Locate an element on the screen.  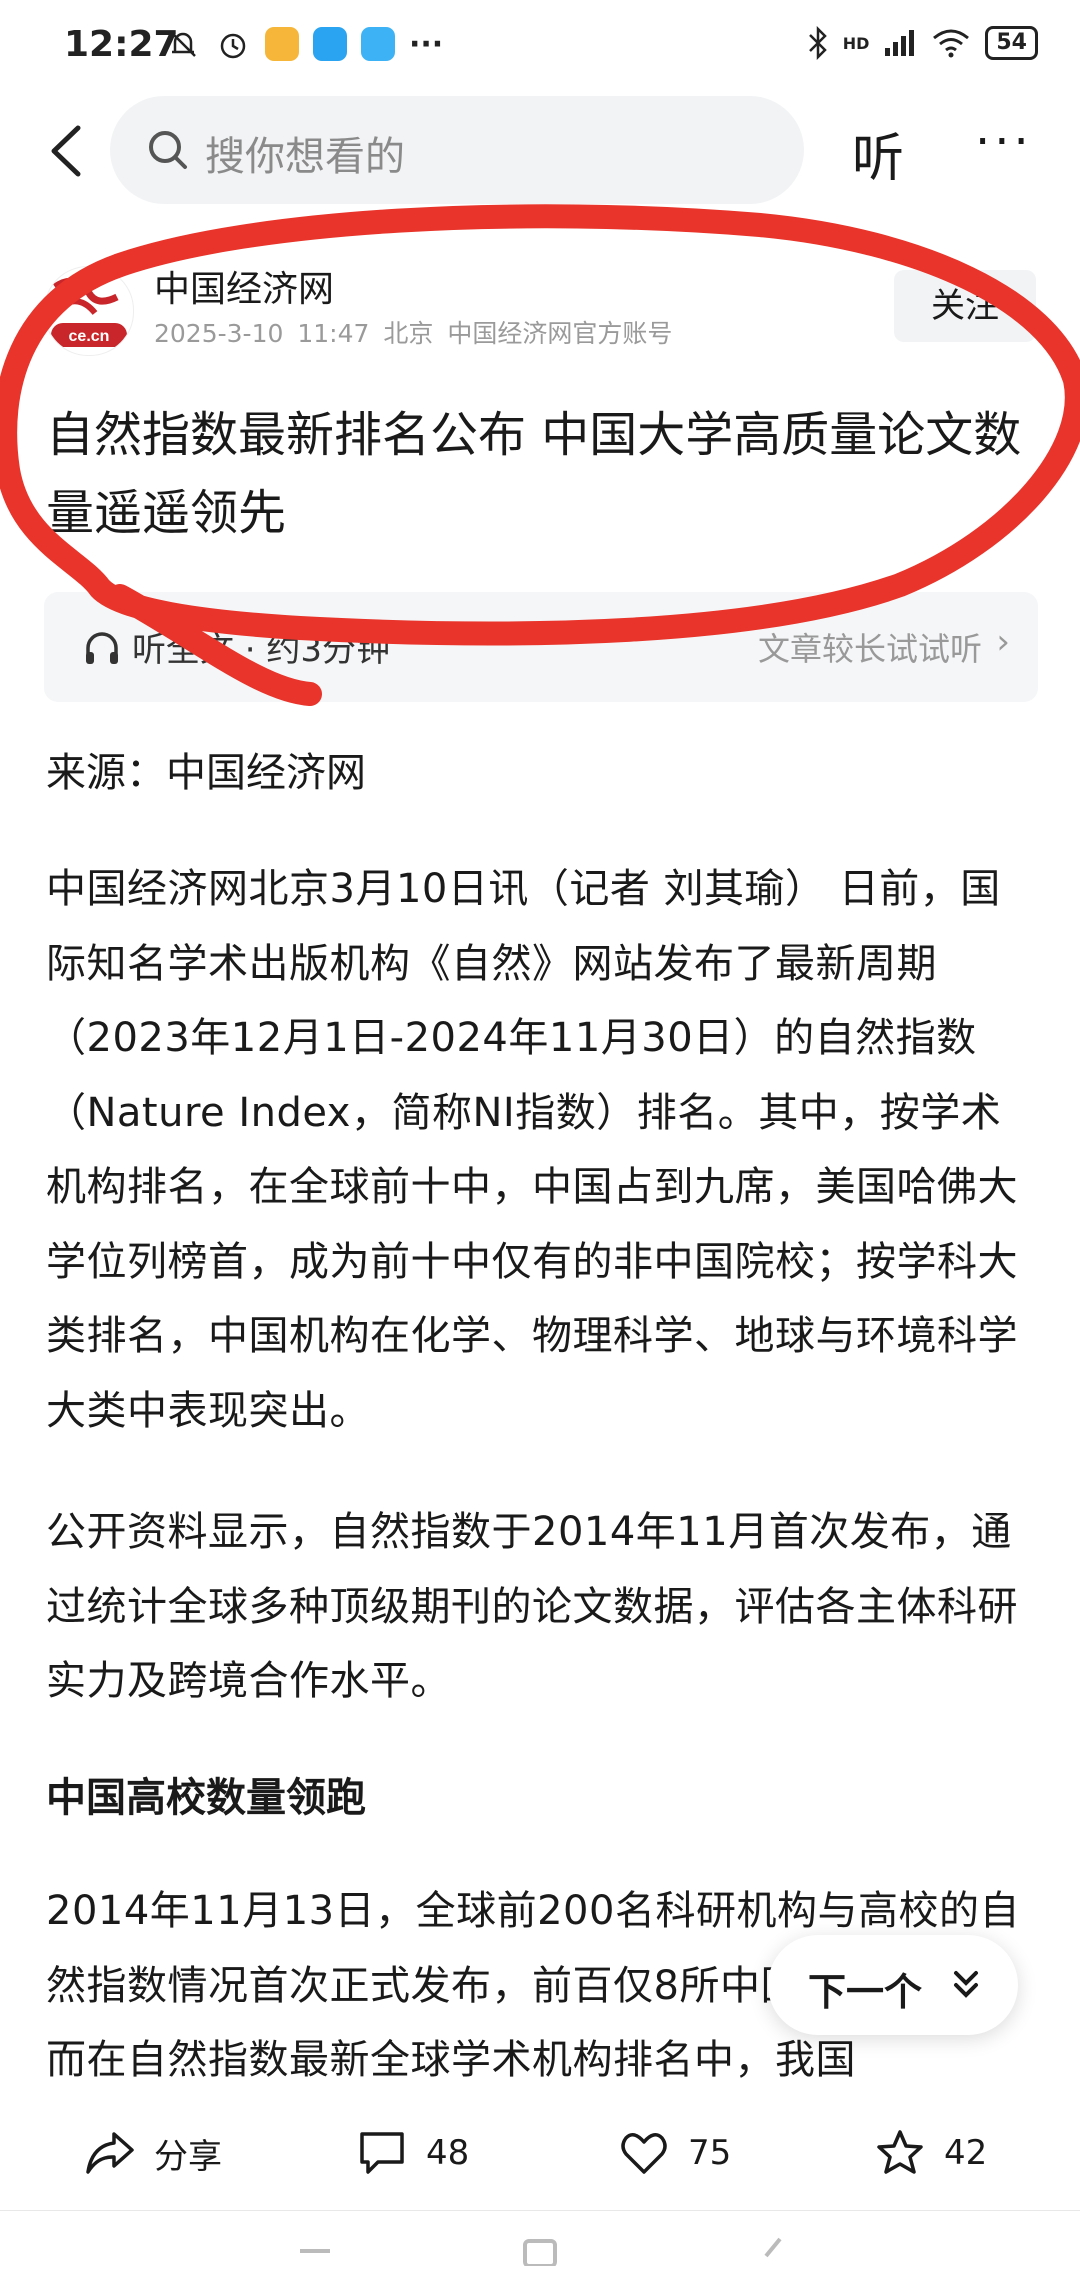
next-article-label: 下一个 is located at coordinates (865, 1992).